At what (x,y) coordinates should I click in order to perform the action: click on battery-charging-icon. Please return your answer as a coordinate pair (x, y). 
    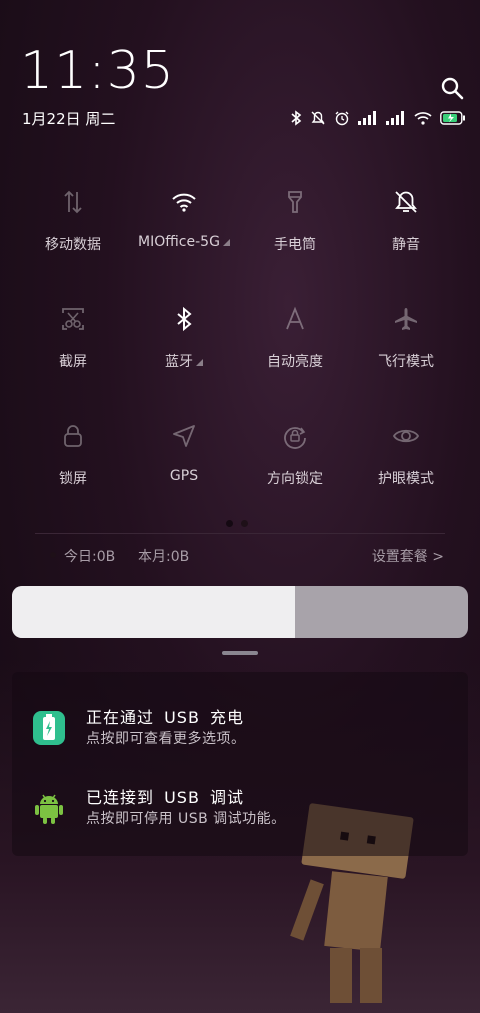
    Looking at the image, I should click on (452, 118).